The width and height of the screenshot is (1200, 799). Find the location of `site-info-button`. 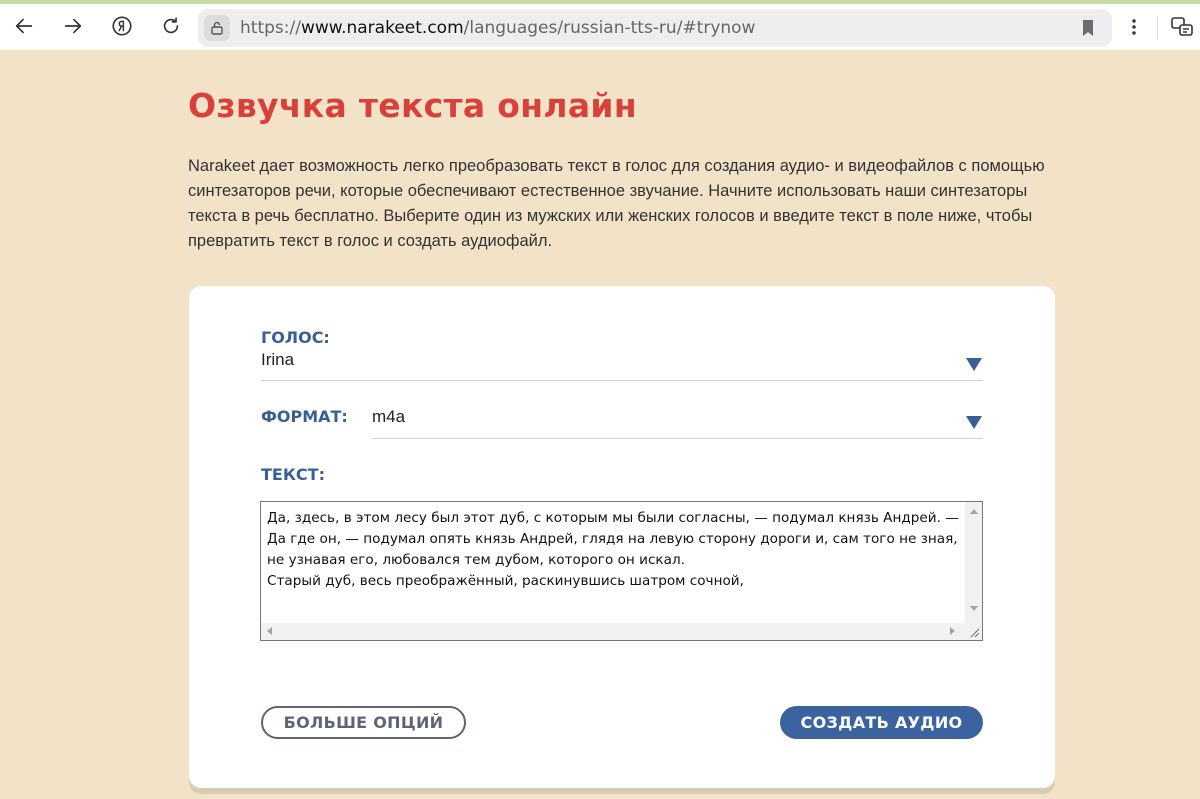

site-info-button is located at coordinates (217, 28).